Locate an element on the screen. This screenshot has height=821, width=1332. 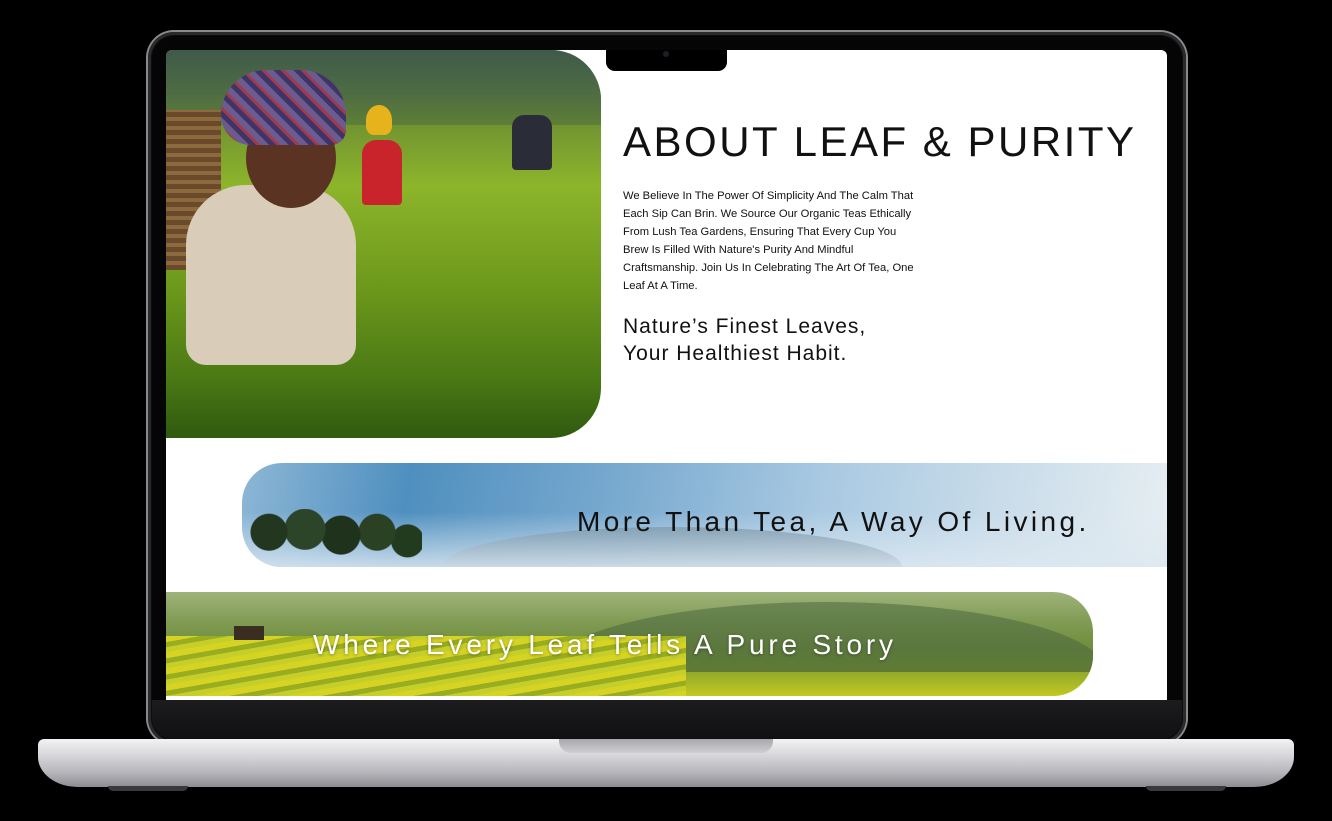
tree-line is located at coordinates (332, 538).